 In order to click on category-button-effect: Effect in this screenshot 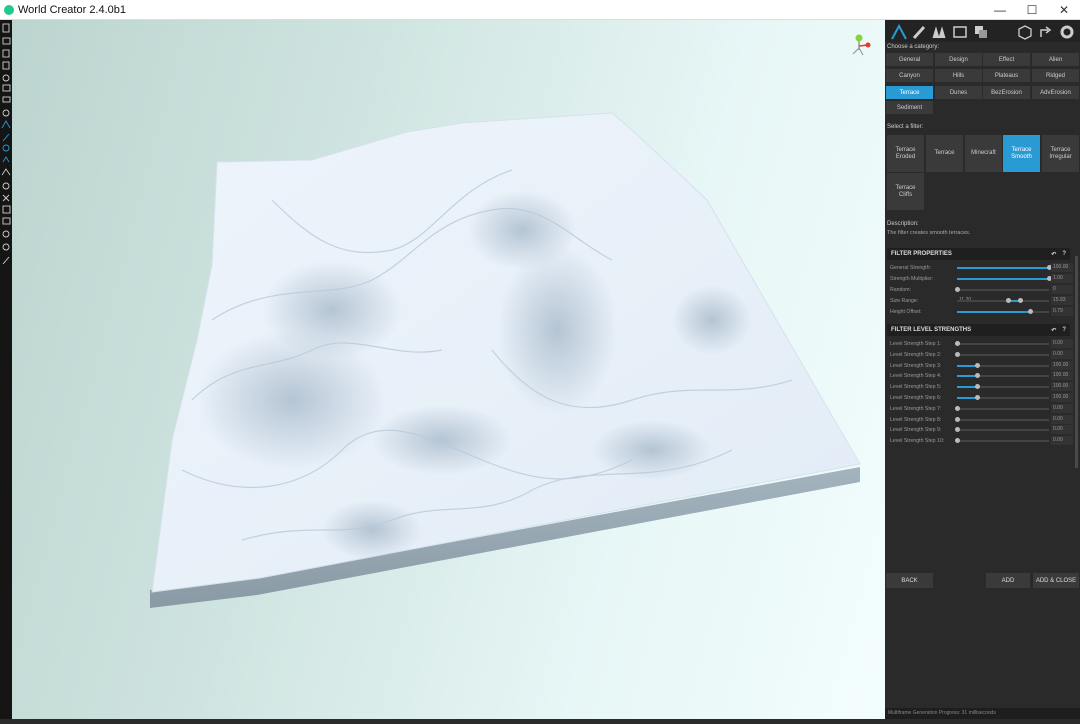, I will do `click(1006, 59)`.